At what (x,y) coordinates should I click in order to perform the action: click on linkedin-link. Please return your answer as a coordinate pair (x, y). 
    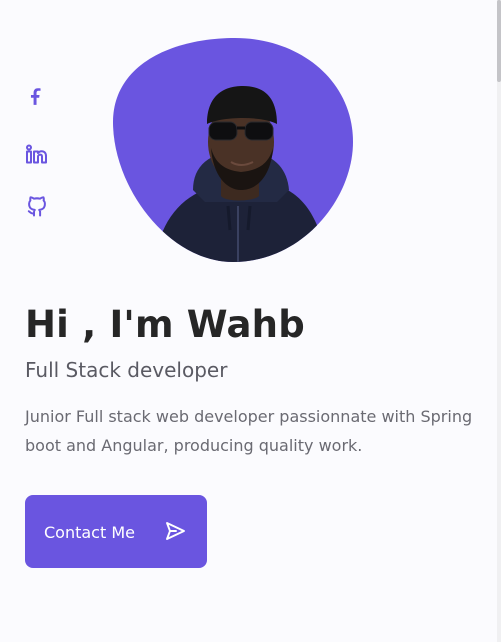
    Looking at the image, I should click on (37, 155).